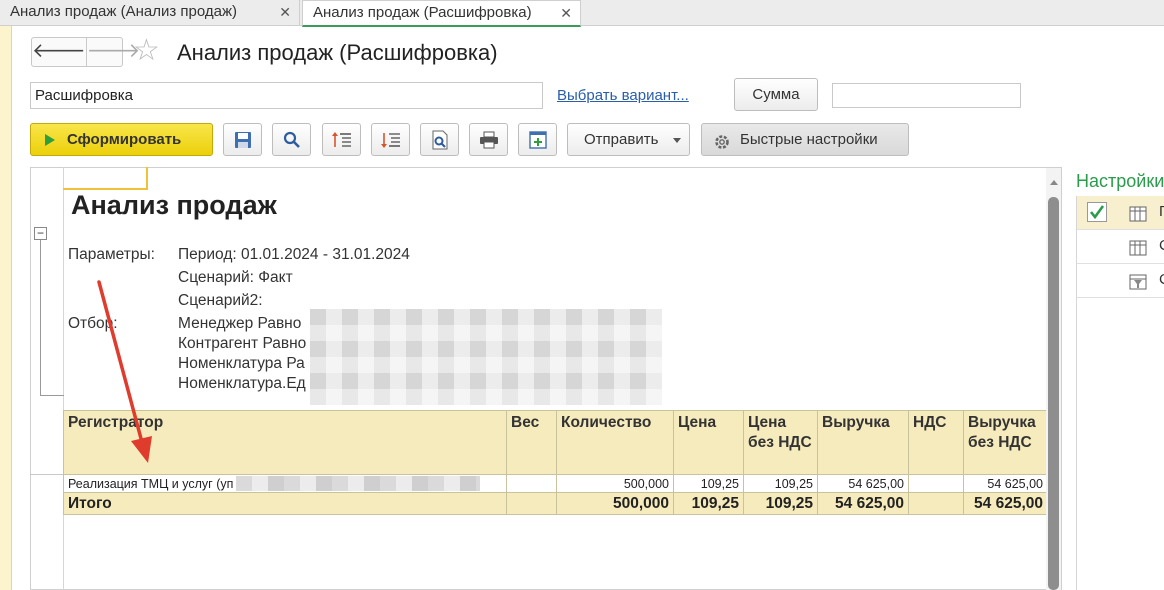 The image size is (1164, 590). What do you see at coordinates (285, 442) in the screenshot?
I see `column-header: Регистратор` at bounding box center [285, 442].